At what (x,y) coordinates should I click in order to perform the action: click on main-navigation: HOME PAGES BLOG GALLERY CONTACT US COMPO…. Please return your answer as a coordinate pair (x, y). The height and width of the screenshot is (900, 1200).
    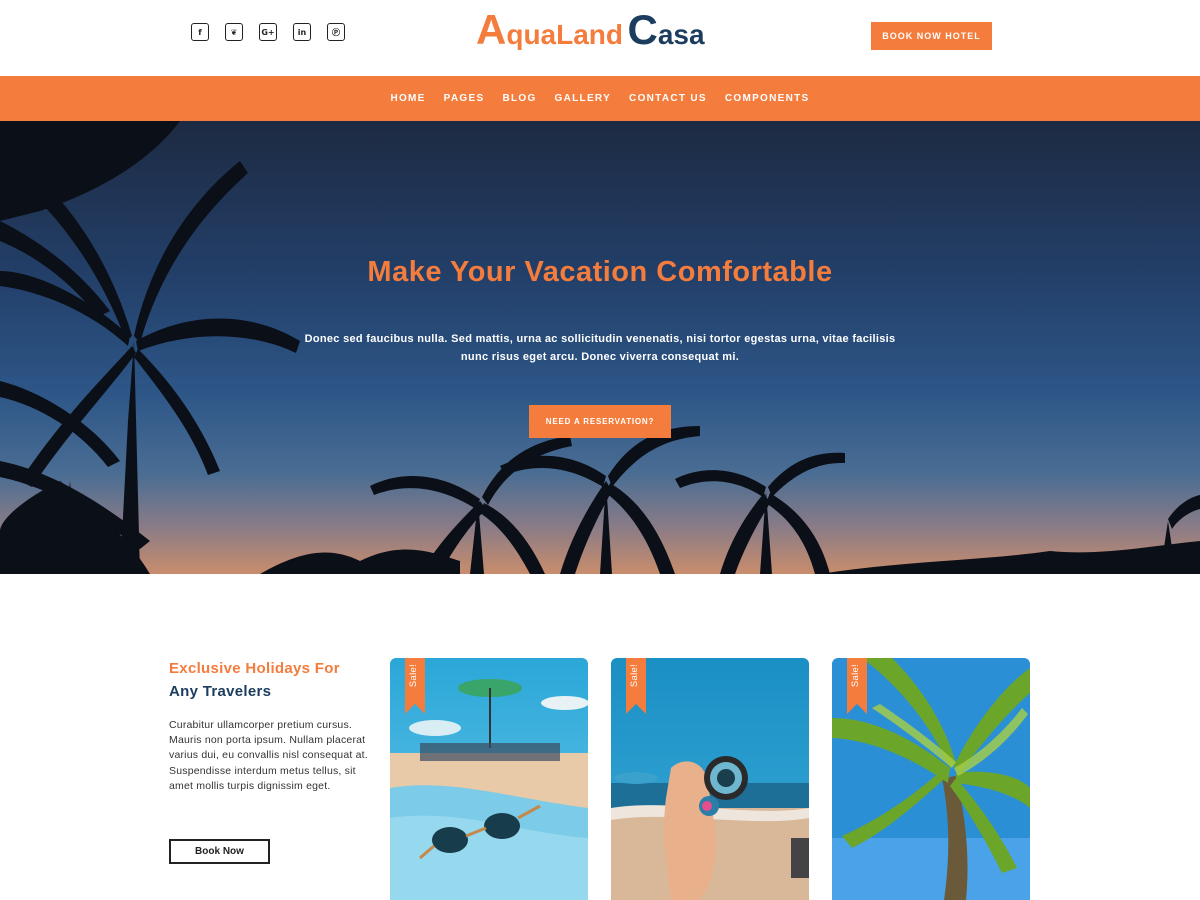
    Looking at the image, I should click on (600, 98).